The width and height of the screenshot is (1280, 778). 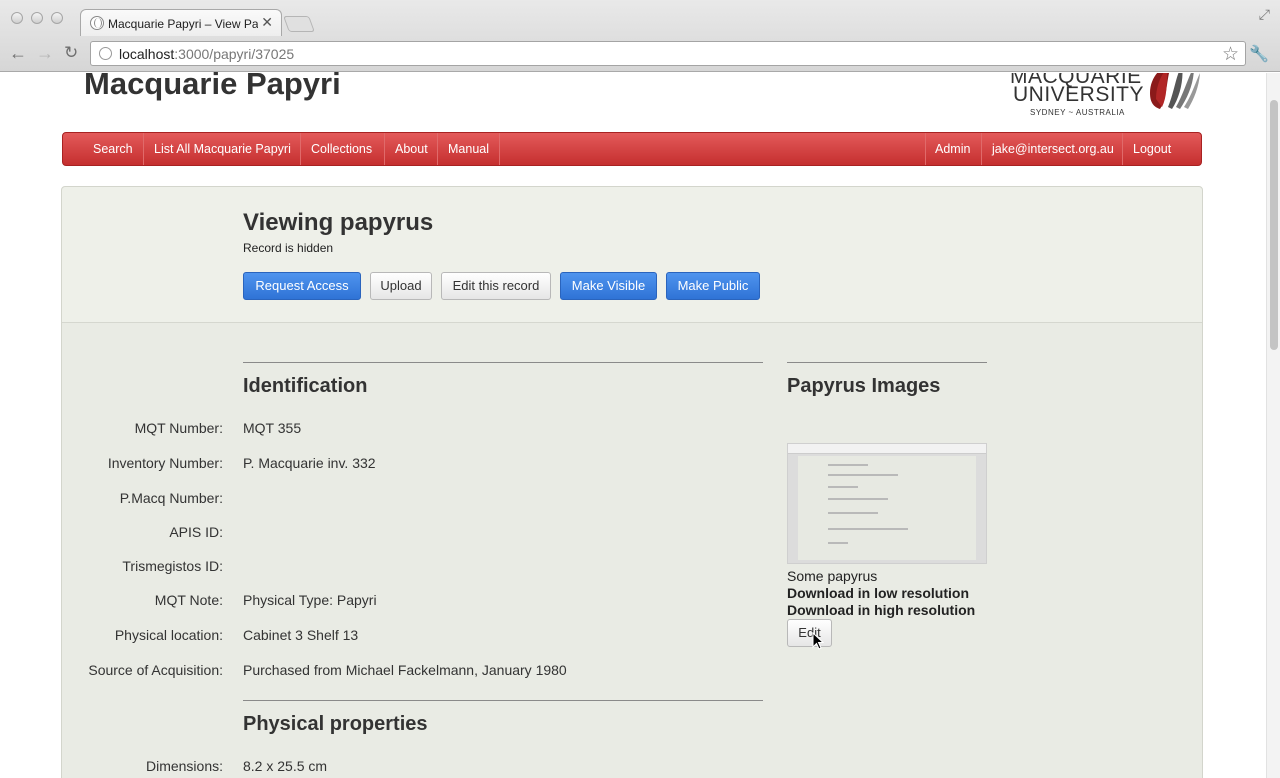 What do you see at coordinates (952, 149) in the screenshot?
I see `nav-admin: Admin` at bounding box center [952, 149].